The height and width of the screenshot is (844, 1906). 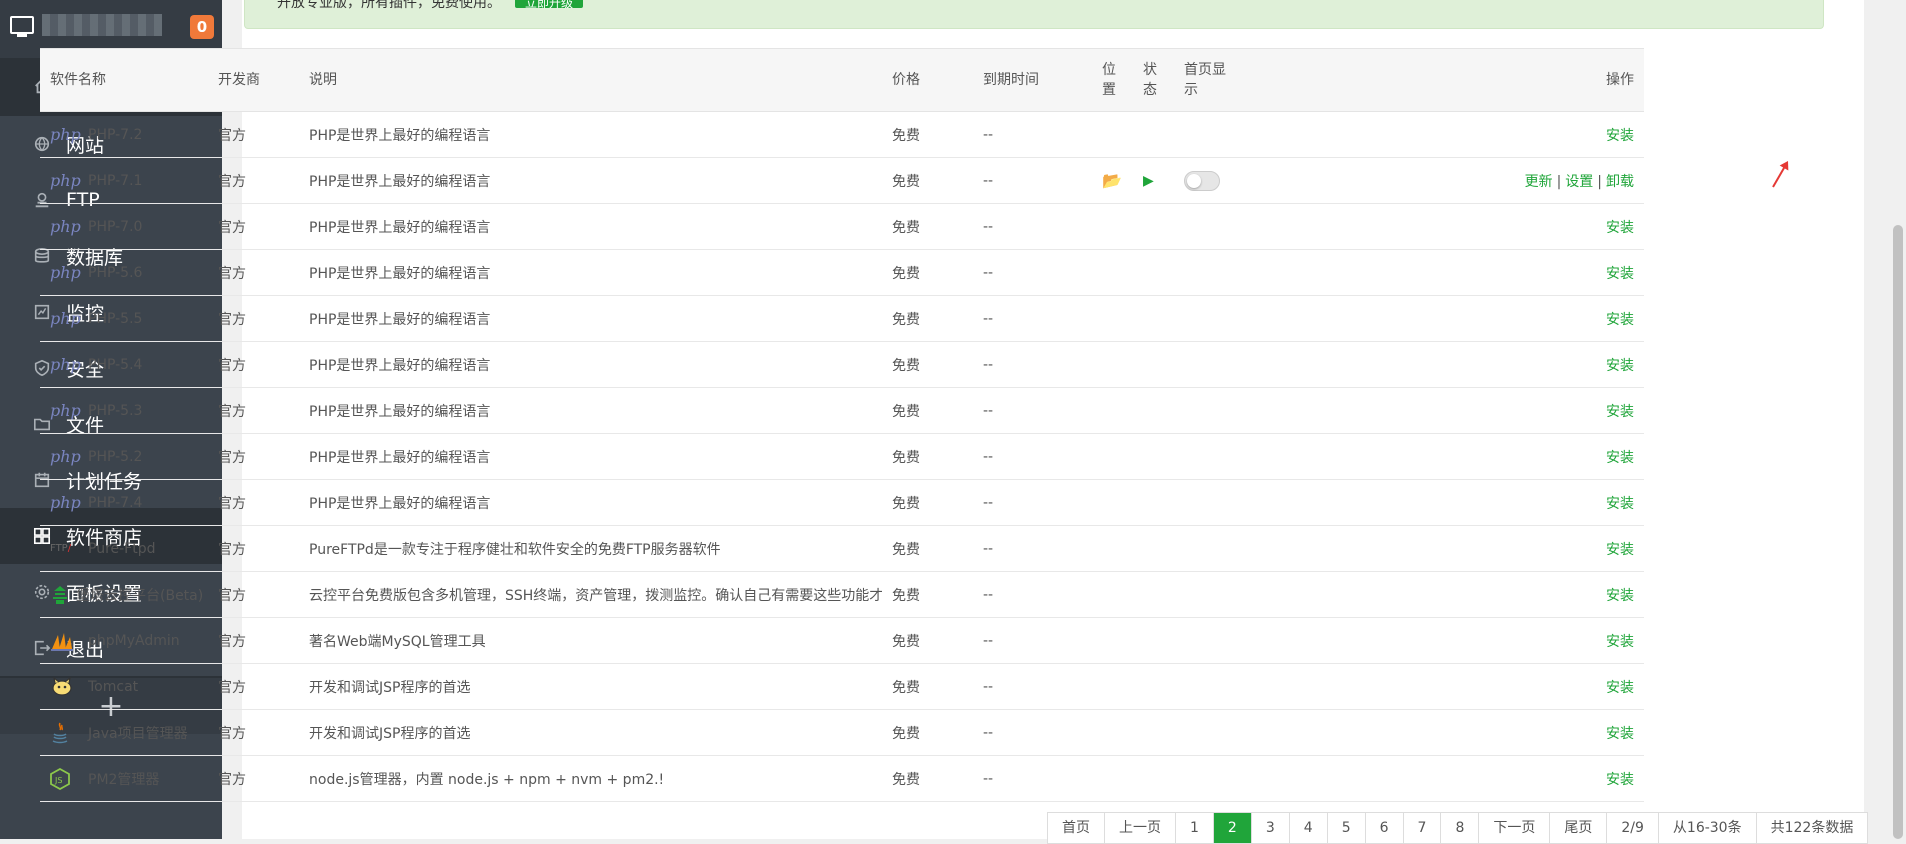 What do you see at coordinates (1032, 732) in the screenshot?
I see `expire-cell: --` at bounding box center [1032, 732].